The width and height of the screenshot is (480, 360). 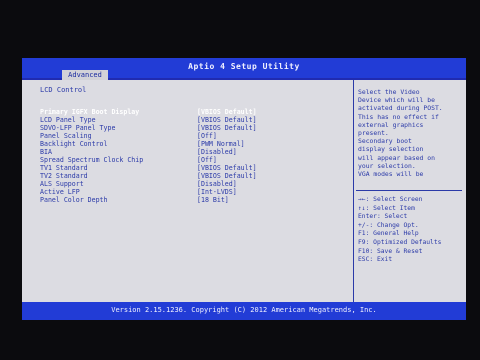 What do you see at coordinates (386, 208) in the screenshot?
I see `key-hint: ↑↓: Select Item` at bounding box center [386, 208].